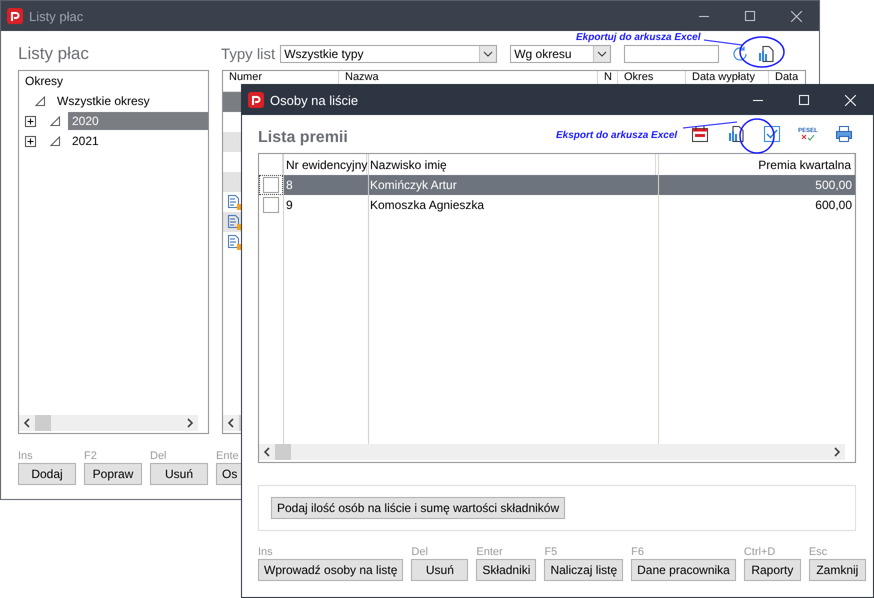 Image resolution: width=874 pixels, height=598 pixels. What do you see at coordinates (103, 101) in the screenshot?
I see `tree-item: Wszystkie okresy` at bounding box center [103, 101].